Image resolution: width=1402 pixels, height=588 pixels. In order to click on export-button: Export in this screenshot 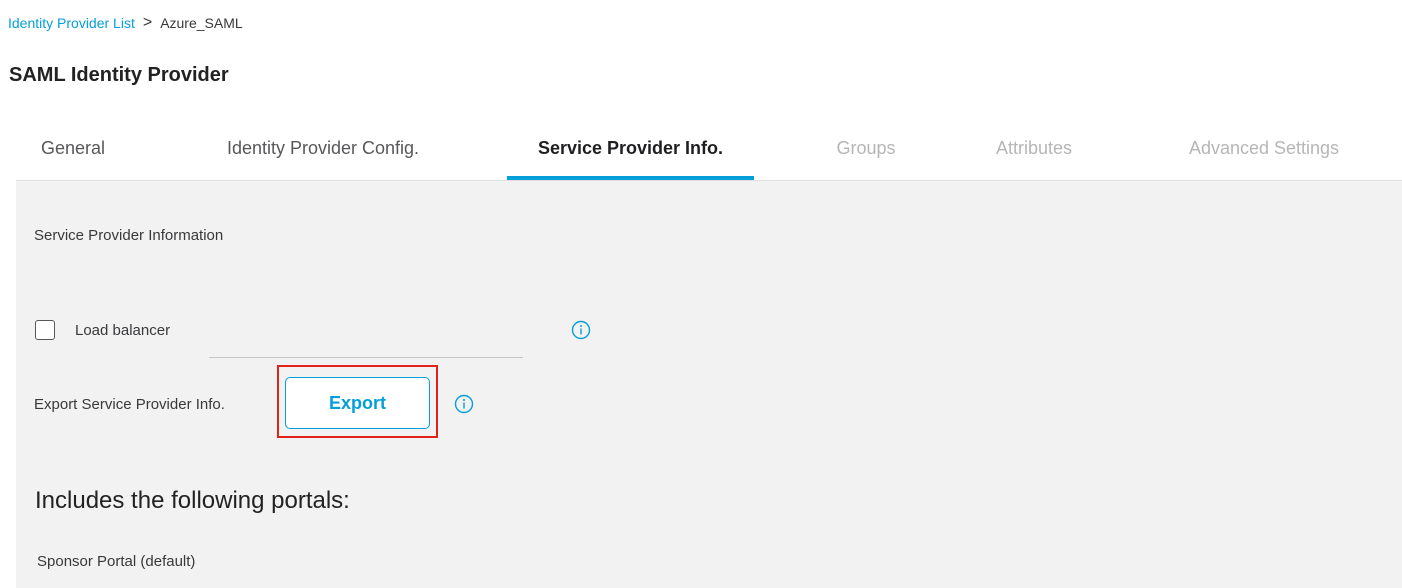, I will do `click(357, 403)`.